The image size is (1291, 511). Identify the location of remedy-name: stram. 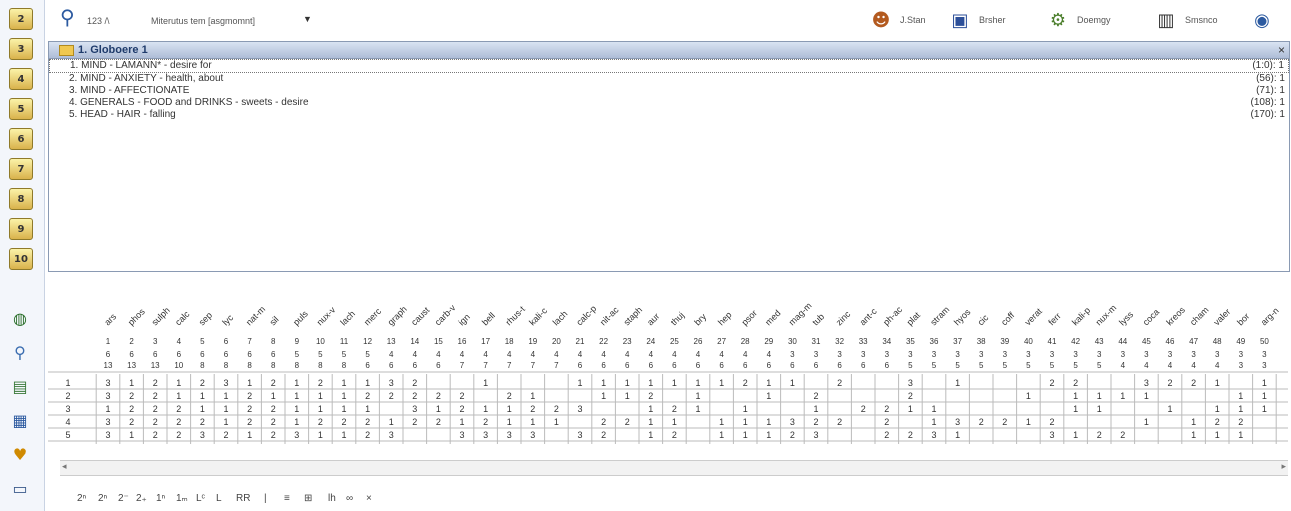
(939, 315).